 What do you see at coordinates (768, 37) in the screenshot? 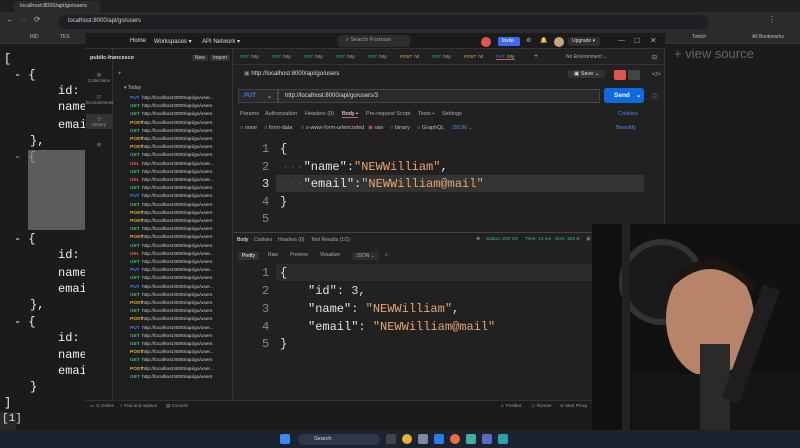
I see `bookmark-all: All Bookmarks` at bounding box center [768, 37].